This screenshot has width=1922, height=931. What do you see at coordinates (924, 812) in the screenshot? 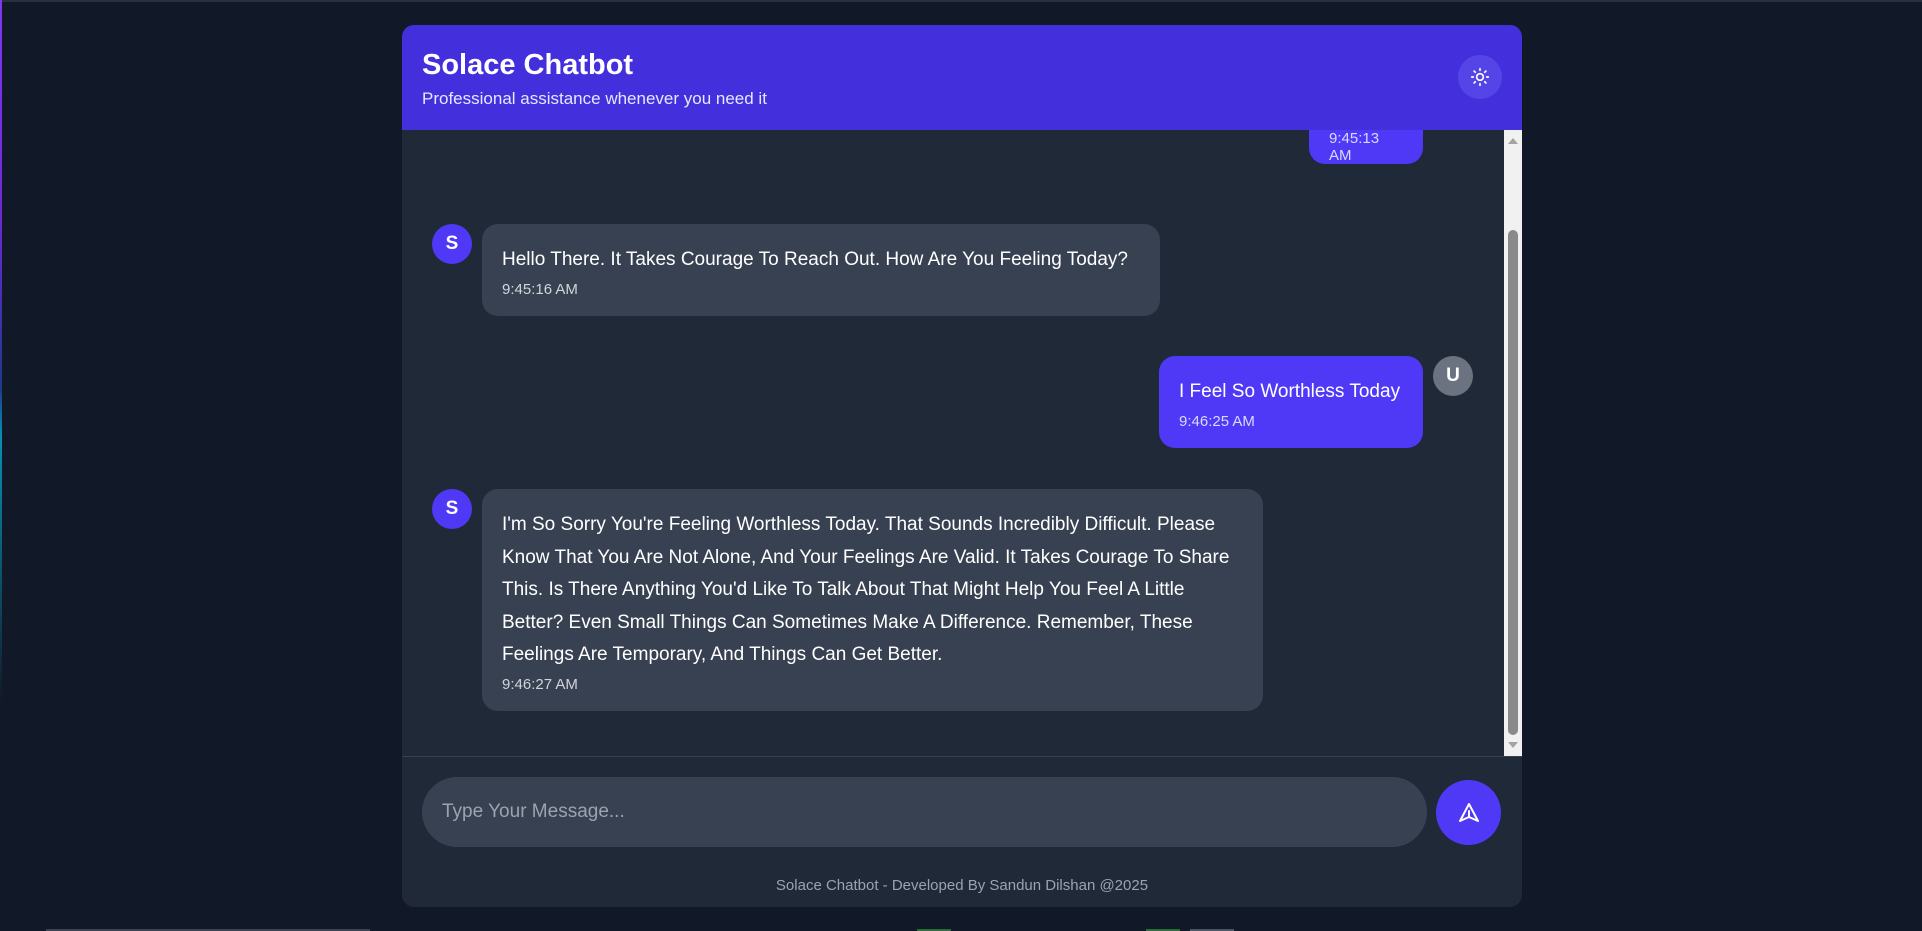
I see `message-input` at bounding box center [924, 812].